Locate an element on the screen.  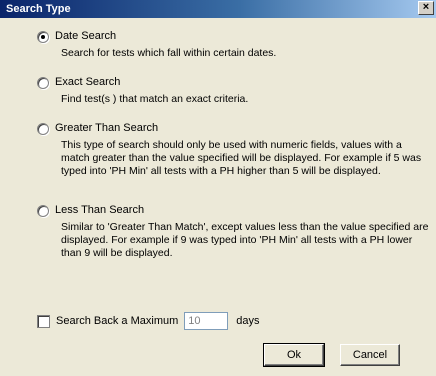
days-unit-label: days is located at coordinates (248, 321).